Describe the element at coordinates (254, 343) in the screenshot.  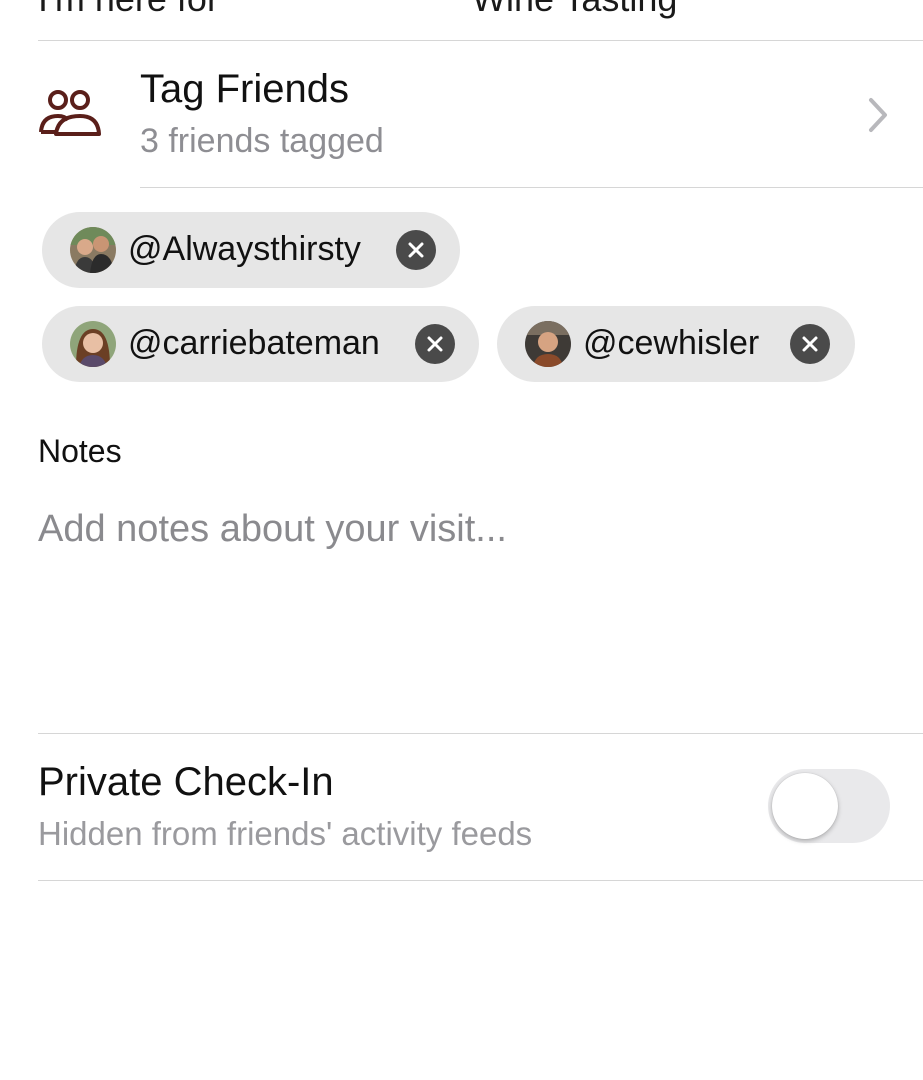
I see `friend-handle: @carriebateman` at that location.